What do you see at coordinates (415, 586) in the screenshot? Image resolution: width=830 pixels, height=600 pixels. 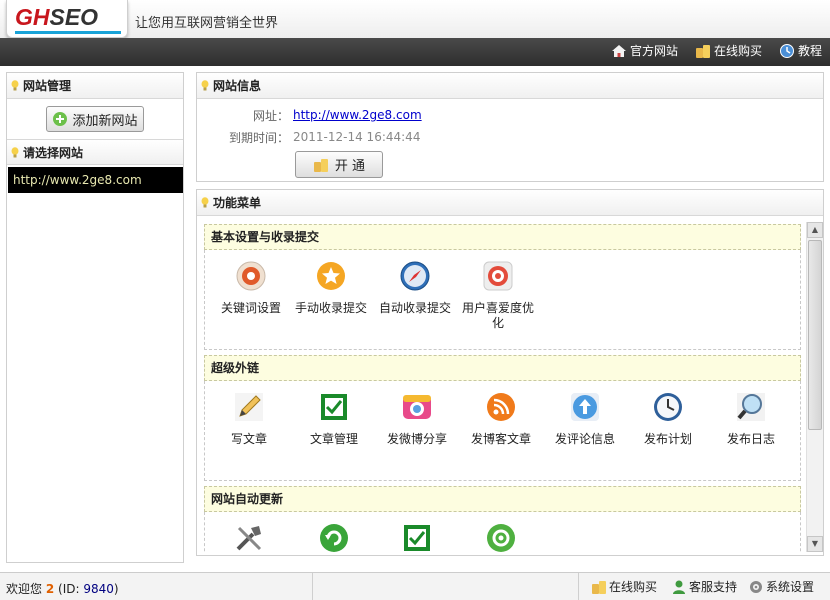 I see `status-bar: 欢迎您 2 (ID: 9840) 在线购买 客服支持 系统设置` at bounding box center [415, 586].